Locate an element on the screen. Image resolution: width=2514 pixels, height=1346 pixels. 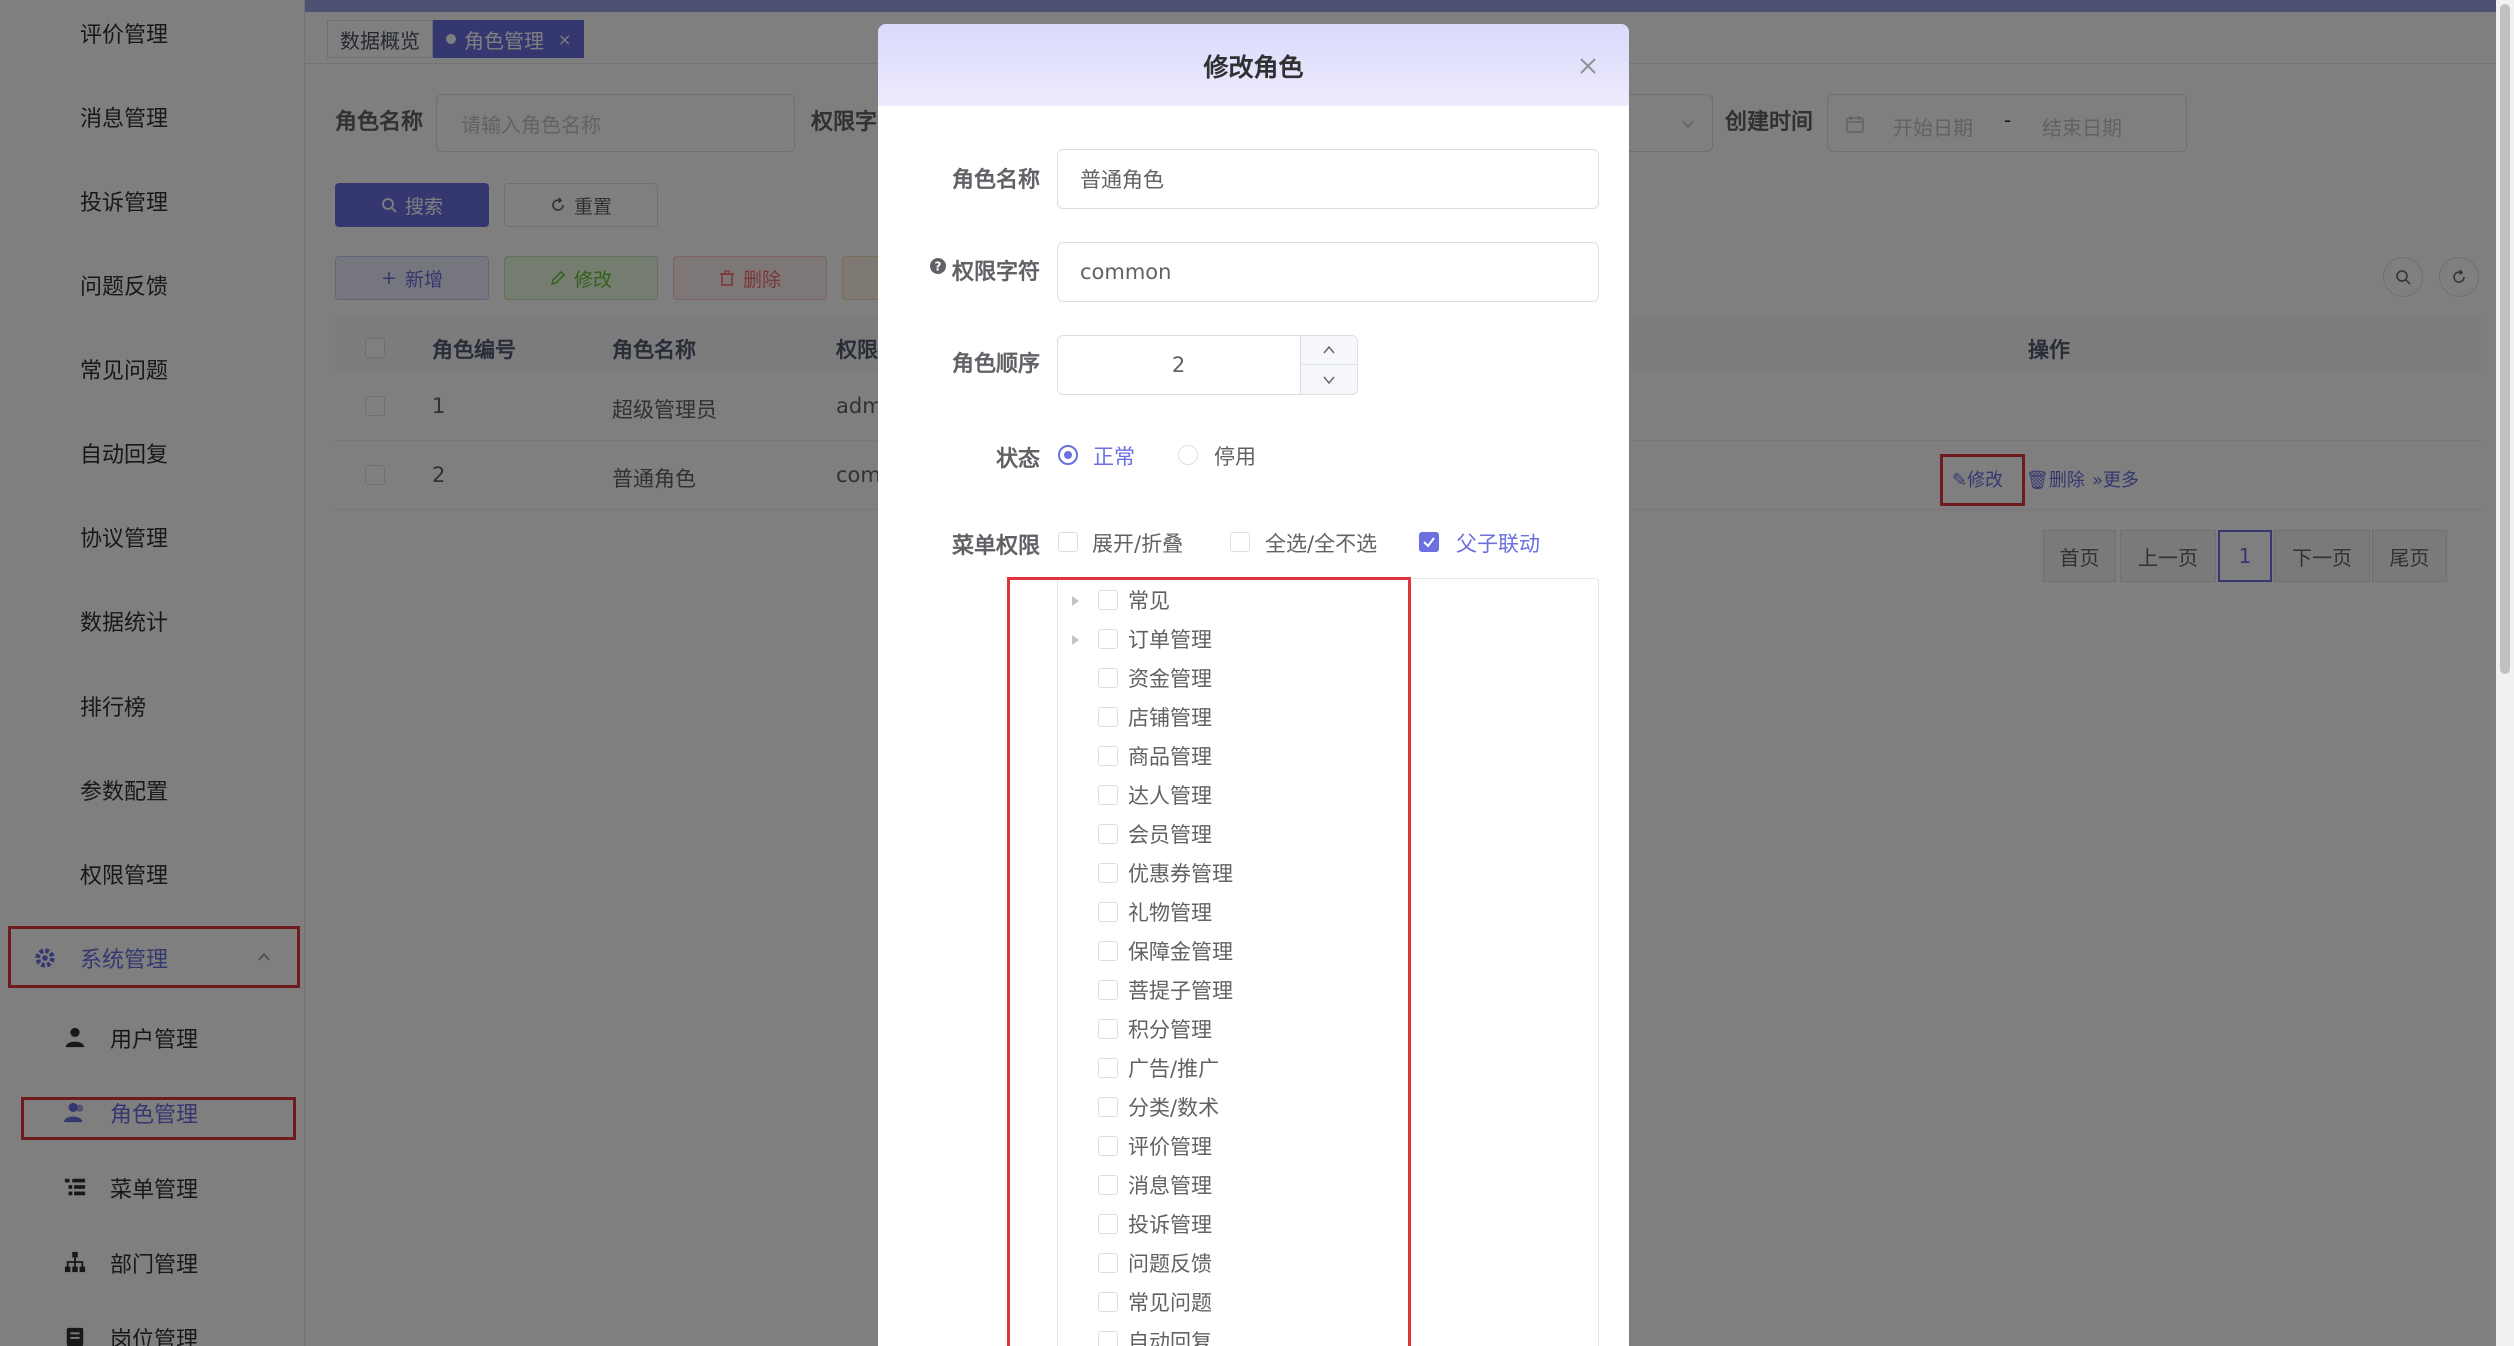
select-all-menu-label: 全选/全不选 is located at coordinates (1321, 543).